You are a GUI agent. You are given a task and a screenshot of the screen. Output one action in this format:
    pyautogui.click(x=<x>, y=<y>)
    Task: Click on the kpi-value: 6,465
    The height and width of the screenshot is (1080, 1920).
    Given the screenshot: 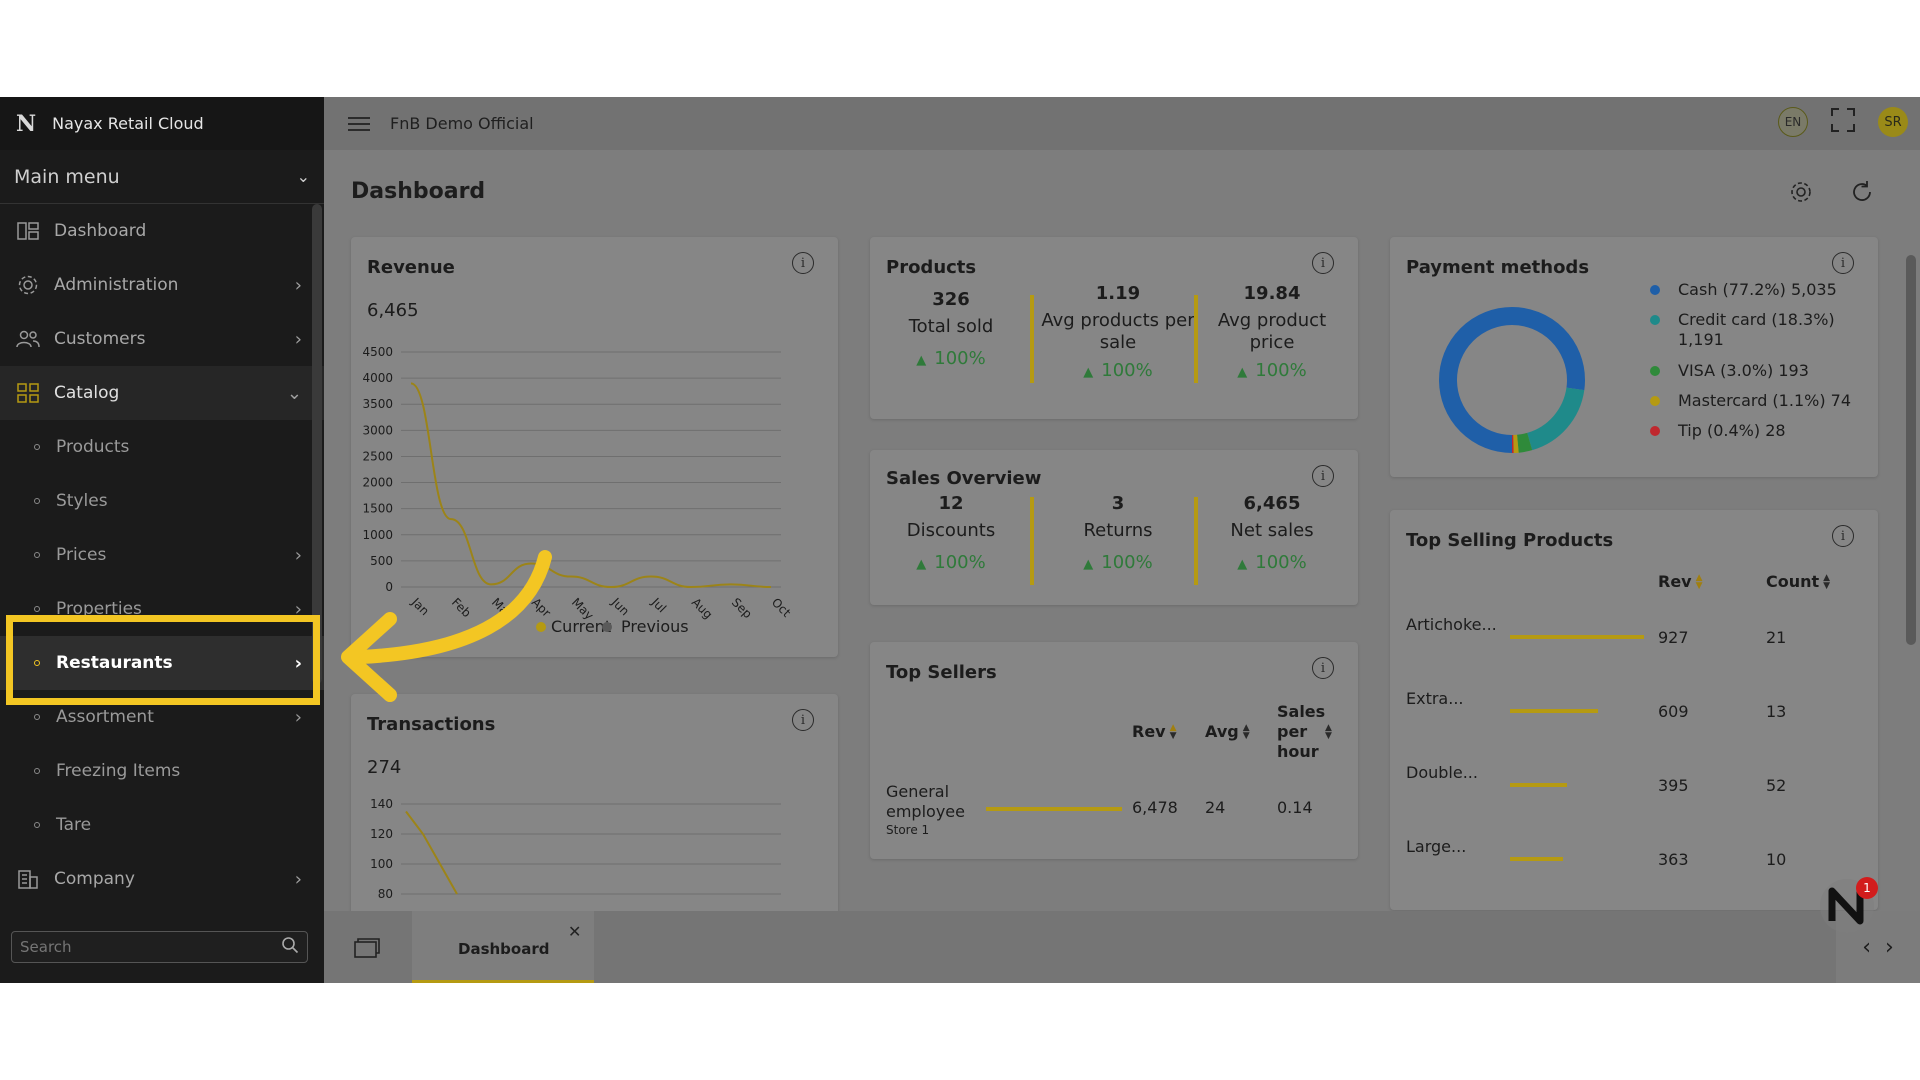 What is the action you would take?
    pyautogui.click(x=1272, y=503)
    